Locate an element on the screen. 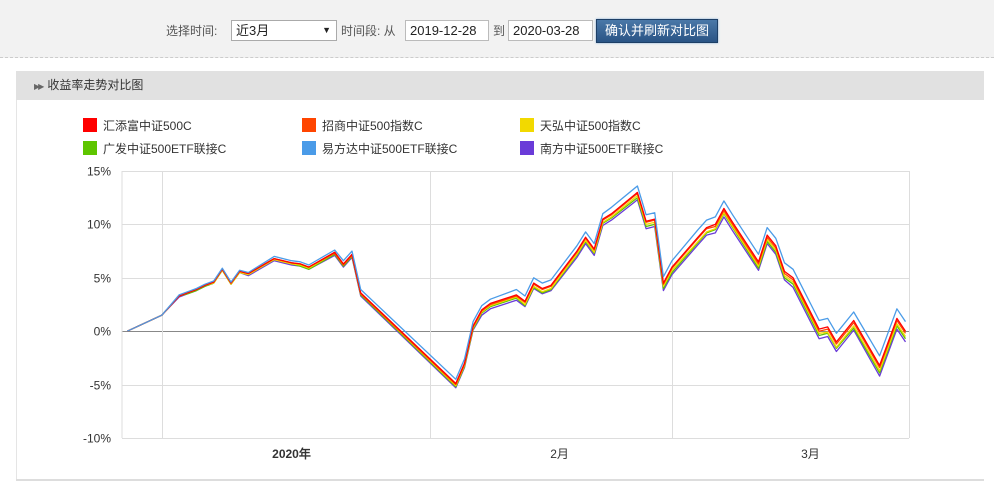 The width and height of the screenshot is (994, 482). y-tick-label: -10% is located at coordinates (97, 439).